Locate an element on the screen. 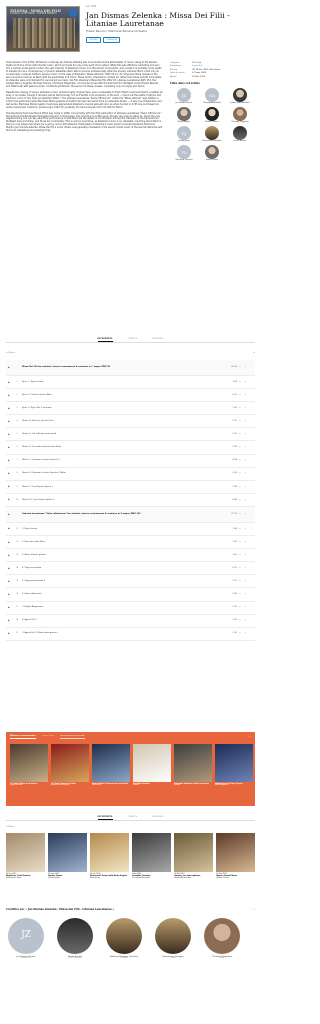 The height and width of the screenshot is (1024, 320). cited-person: TO Tafelmusik Chamber is located at coordinates (184, 153).